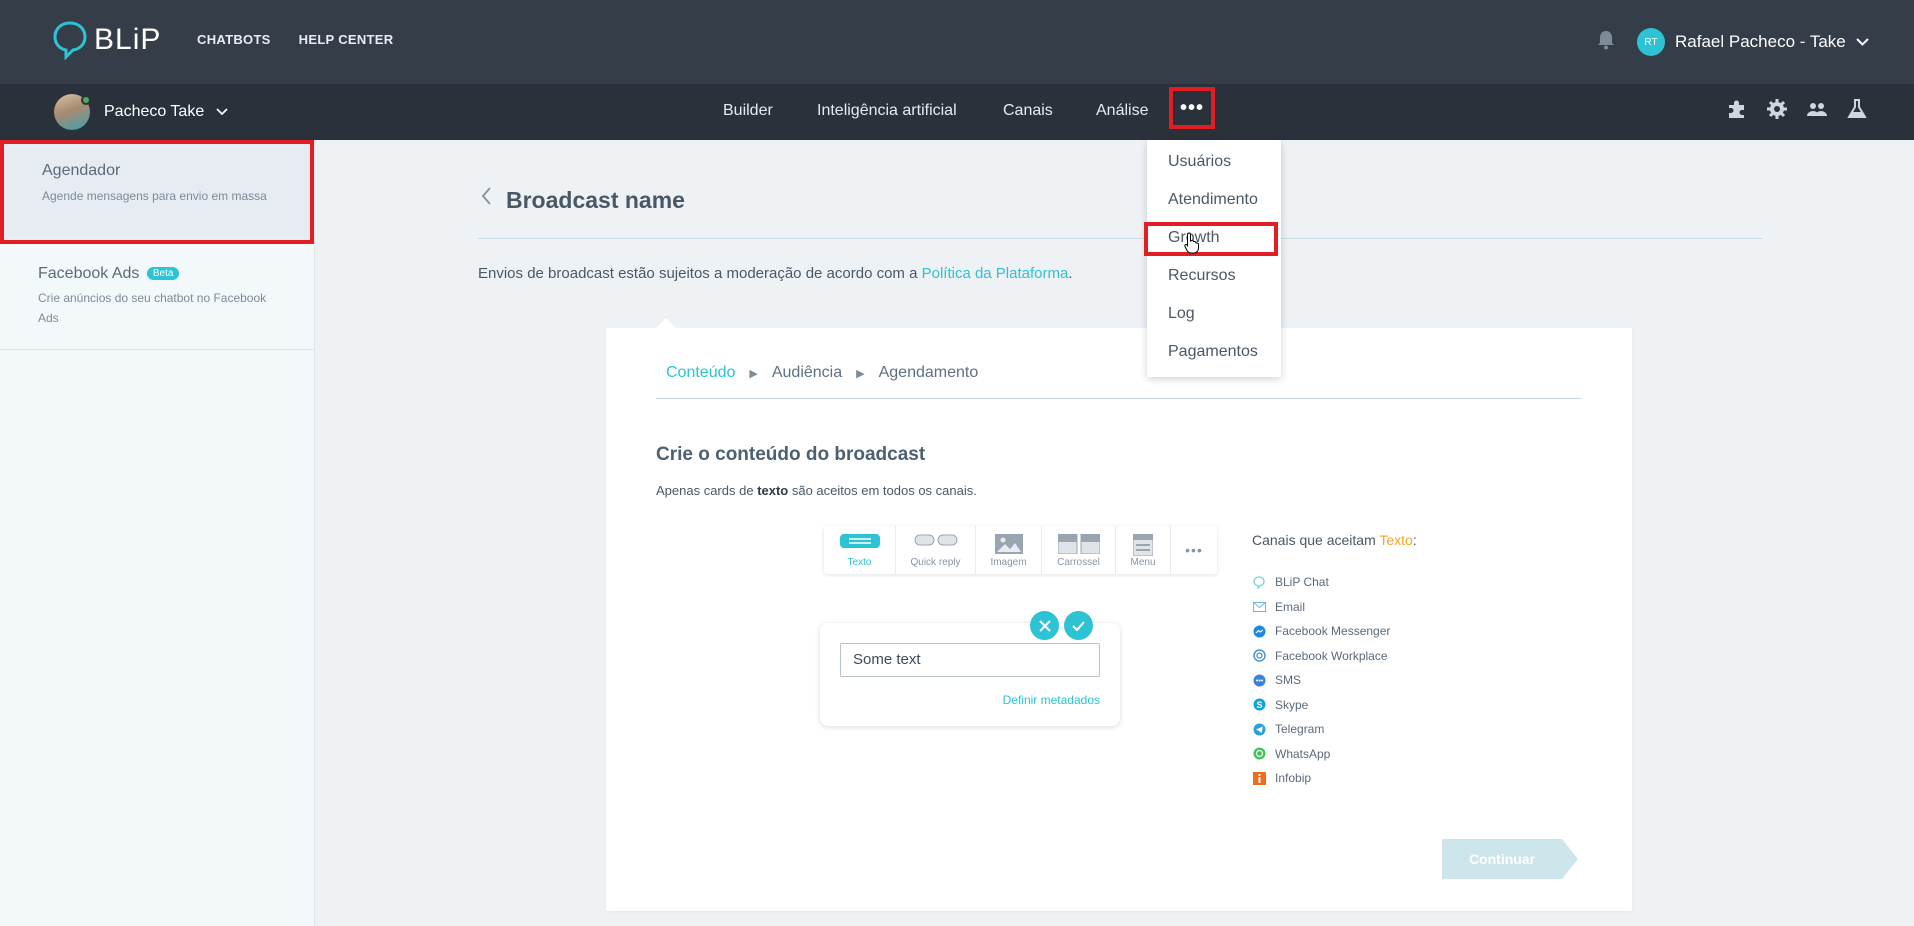  What do you see at coordinates (1259, 582) in the screenshot?
I see `blip-chat-icon` at bounding box center [1259, 582].